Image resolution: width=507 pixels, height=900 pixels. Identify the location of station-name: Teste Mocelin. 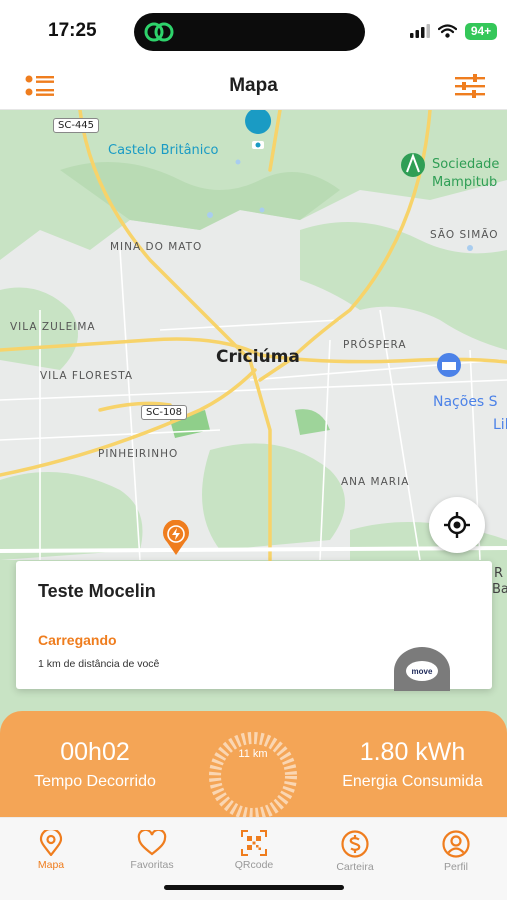
(97, 591).